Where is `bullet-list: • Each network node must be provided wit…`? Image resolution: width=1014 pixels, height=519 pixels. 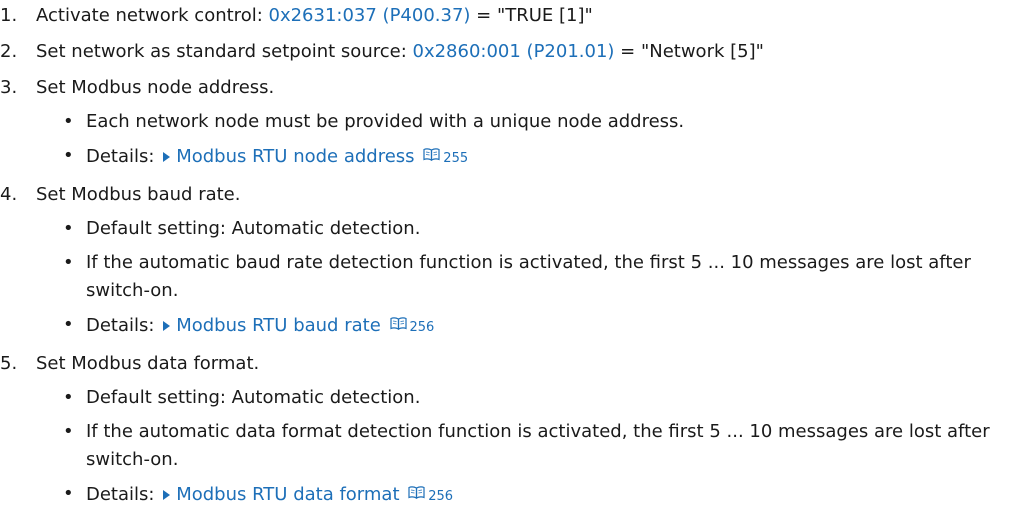 bullet-list: • Each network node must be provided wit… is located at coordinates (525, 140).